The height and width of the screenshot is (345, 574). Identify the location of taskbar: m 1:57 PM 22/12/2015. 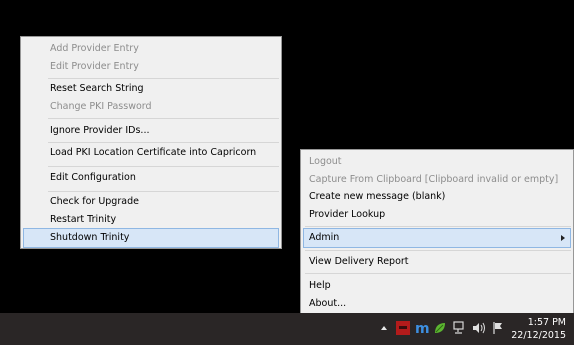
(287, 329).